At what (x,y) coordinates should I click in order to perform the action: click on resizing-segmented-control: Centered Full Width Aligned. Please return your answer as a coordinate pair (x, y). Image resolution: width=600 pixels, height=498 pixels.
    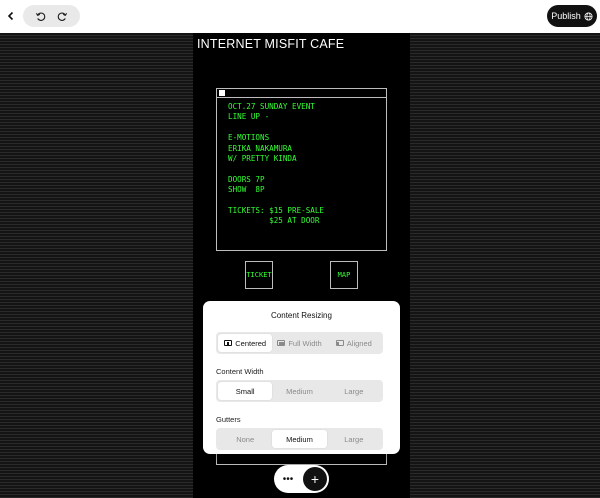
    Looking at the image, I should click on (299, 343).